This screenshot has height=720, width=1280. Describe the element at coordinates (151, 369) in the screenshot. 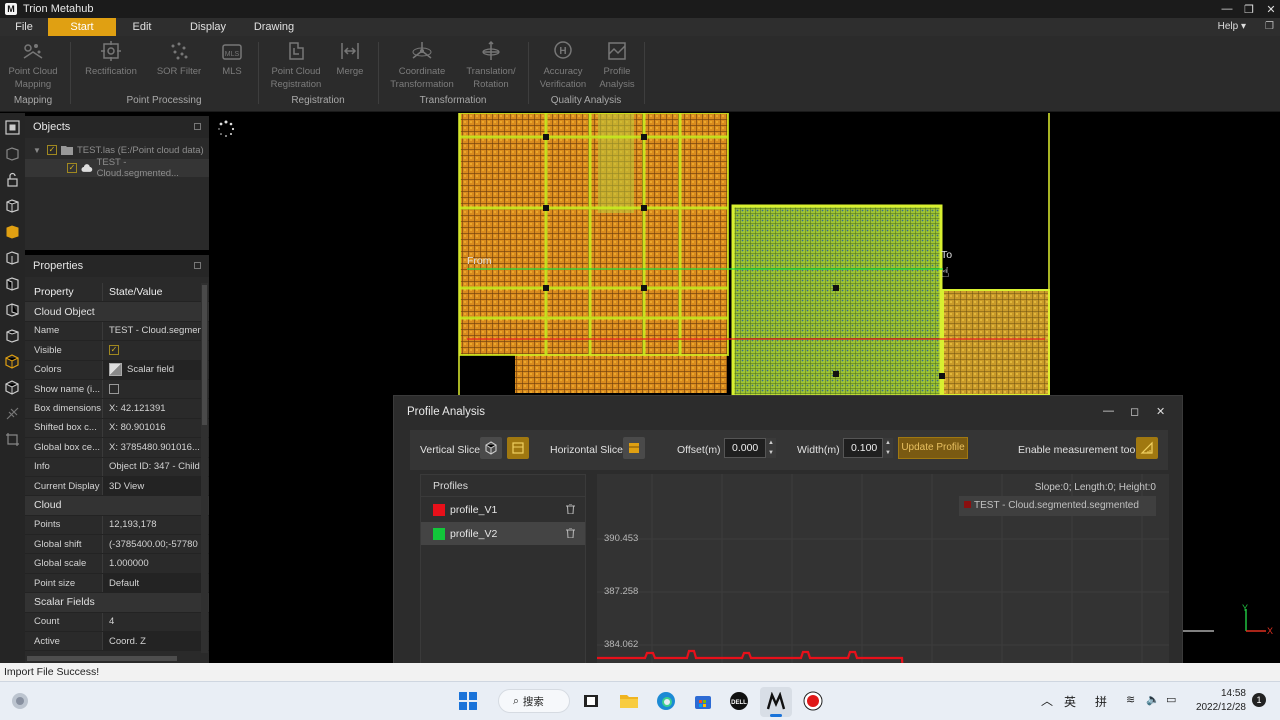

I see `property-value: Scalar field` at that location.